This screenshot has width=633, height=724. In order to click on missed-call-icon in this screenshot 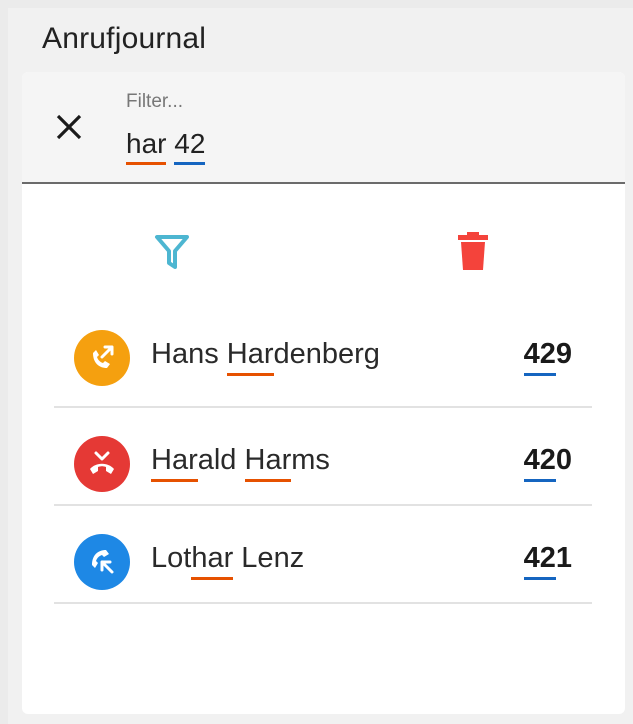, I will do `click(102, 464)`.